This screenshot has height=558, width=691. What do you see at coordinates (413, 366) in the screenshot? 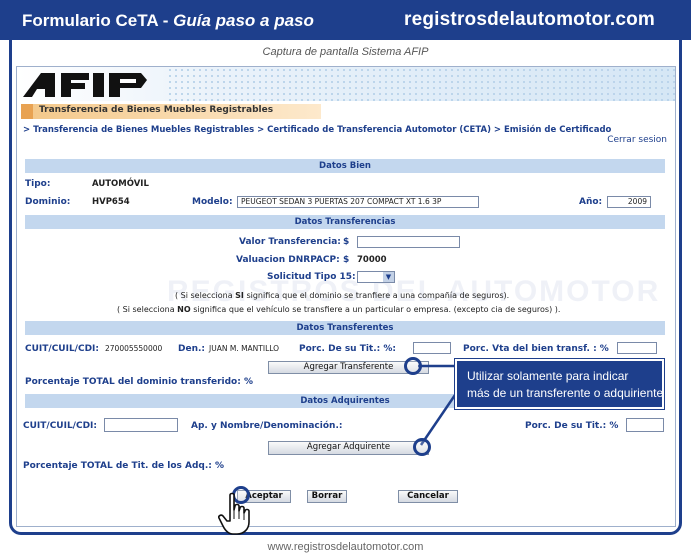
I see `highlight-ring-transferente` at bounding box center [413, 366].